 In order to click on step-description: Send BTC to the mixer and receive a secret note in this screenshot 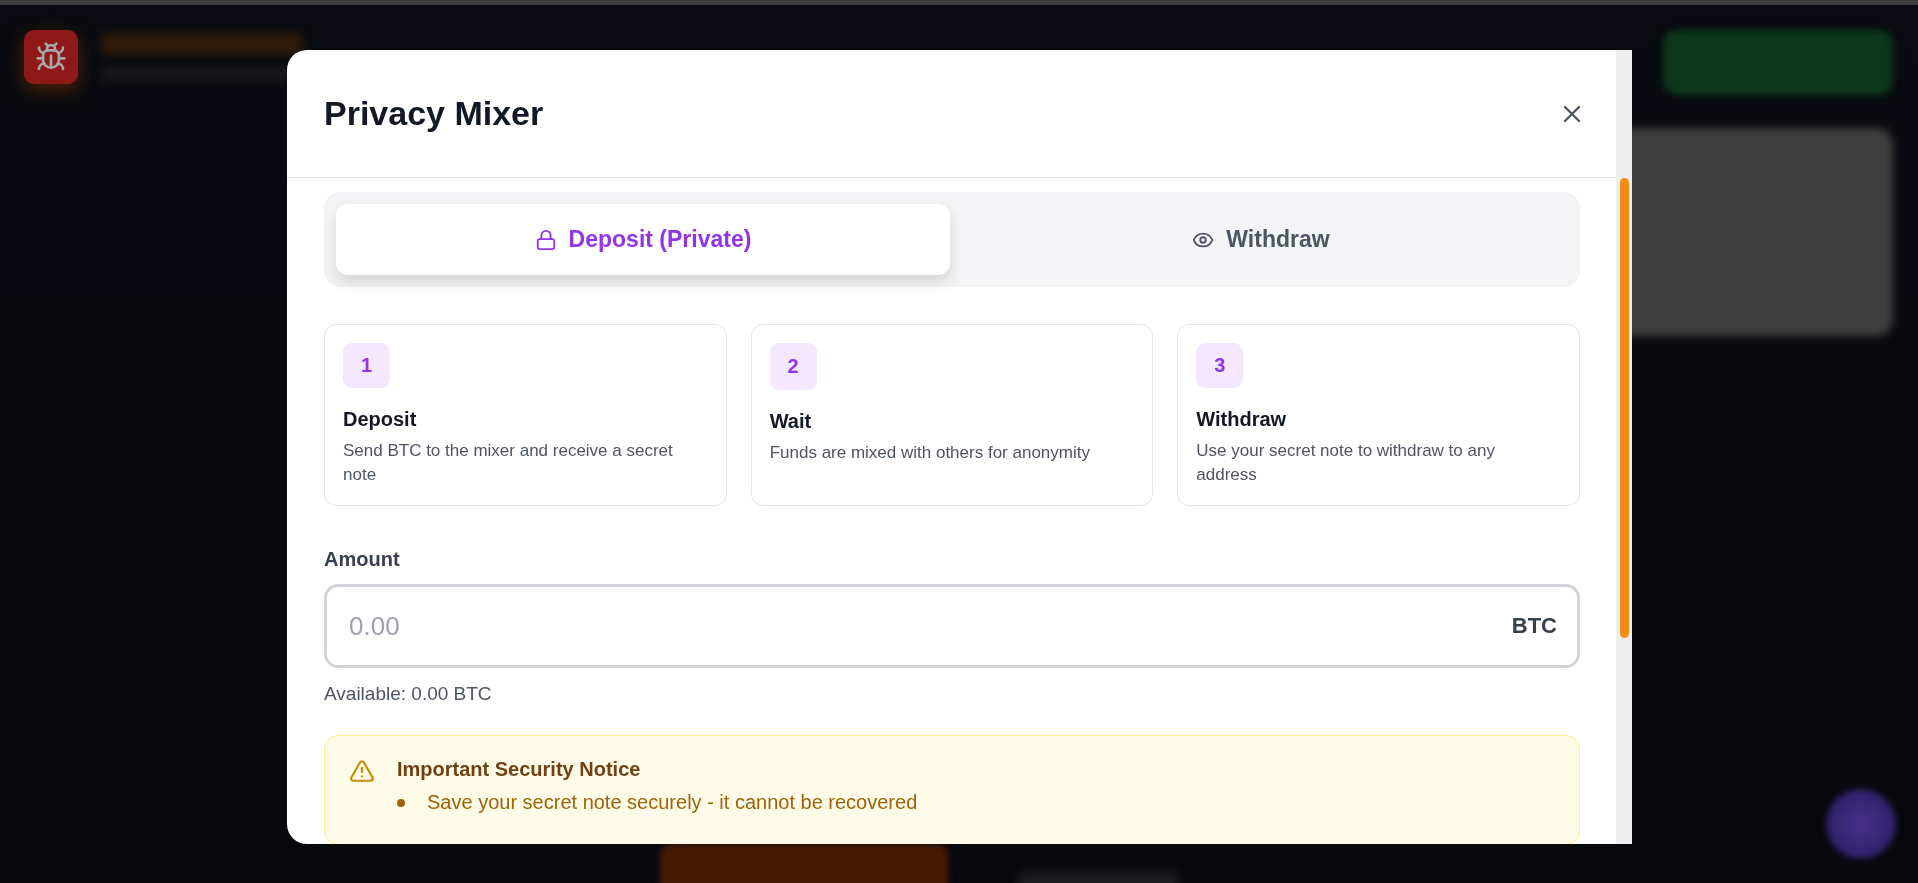, I will do `click(508, 463)`.